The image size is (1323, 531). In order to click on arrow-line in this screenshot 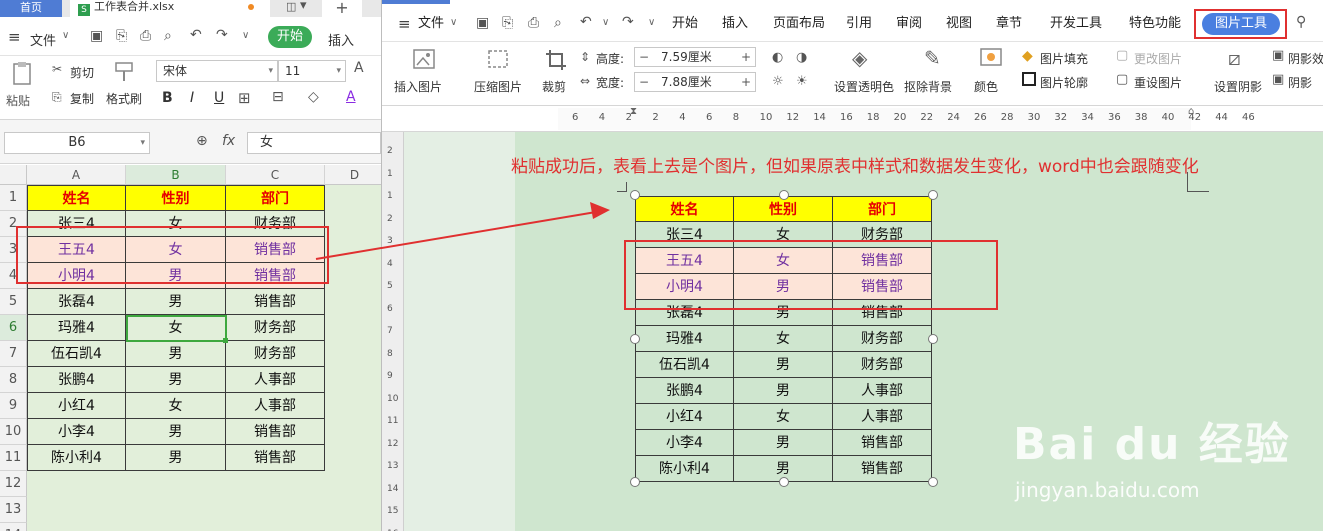, I will do `click(456, 235)`.